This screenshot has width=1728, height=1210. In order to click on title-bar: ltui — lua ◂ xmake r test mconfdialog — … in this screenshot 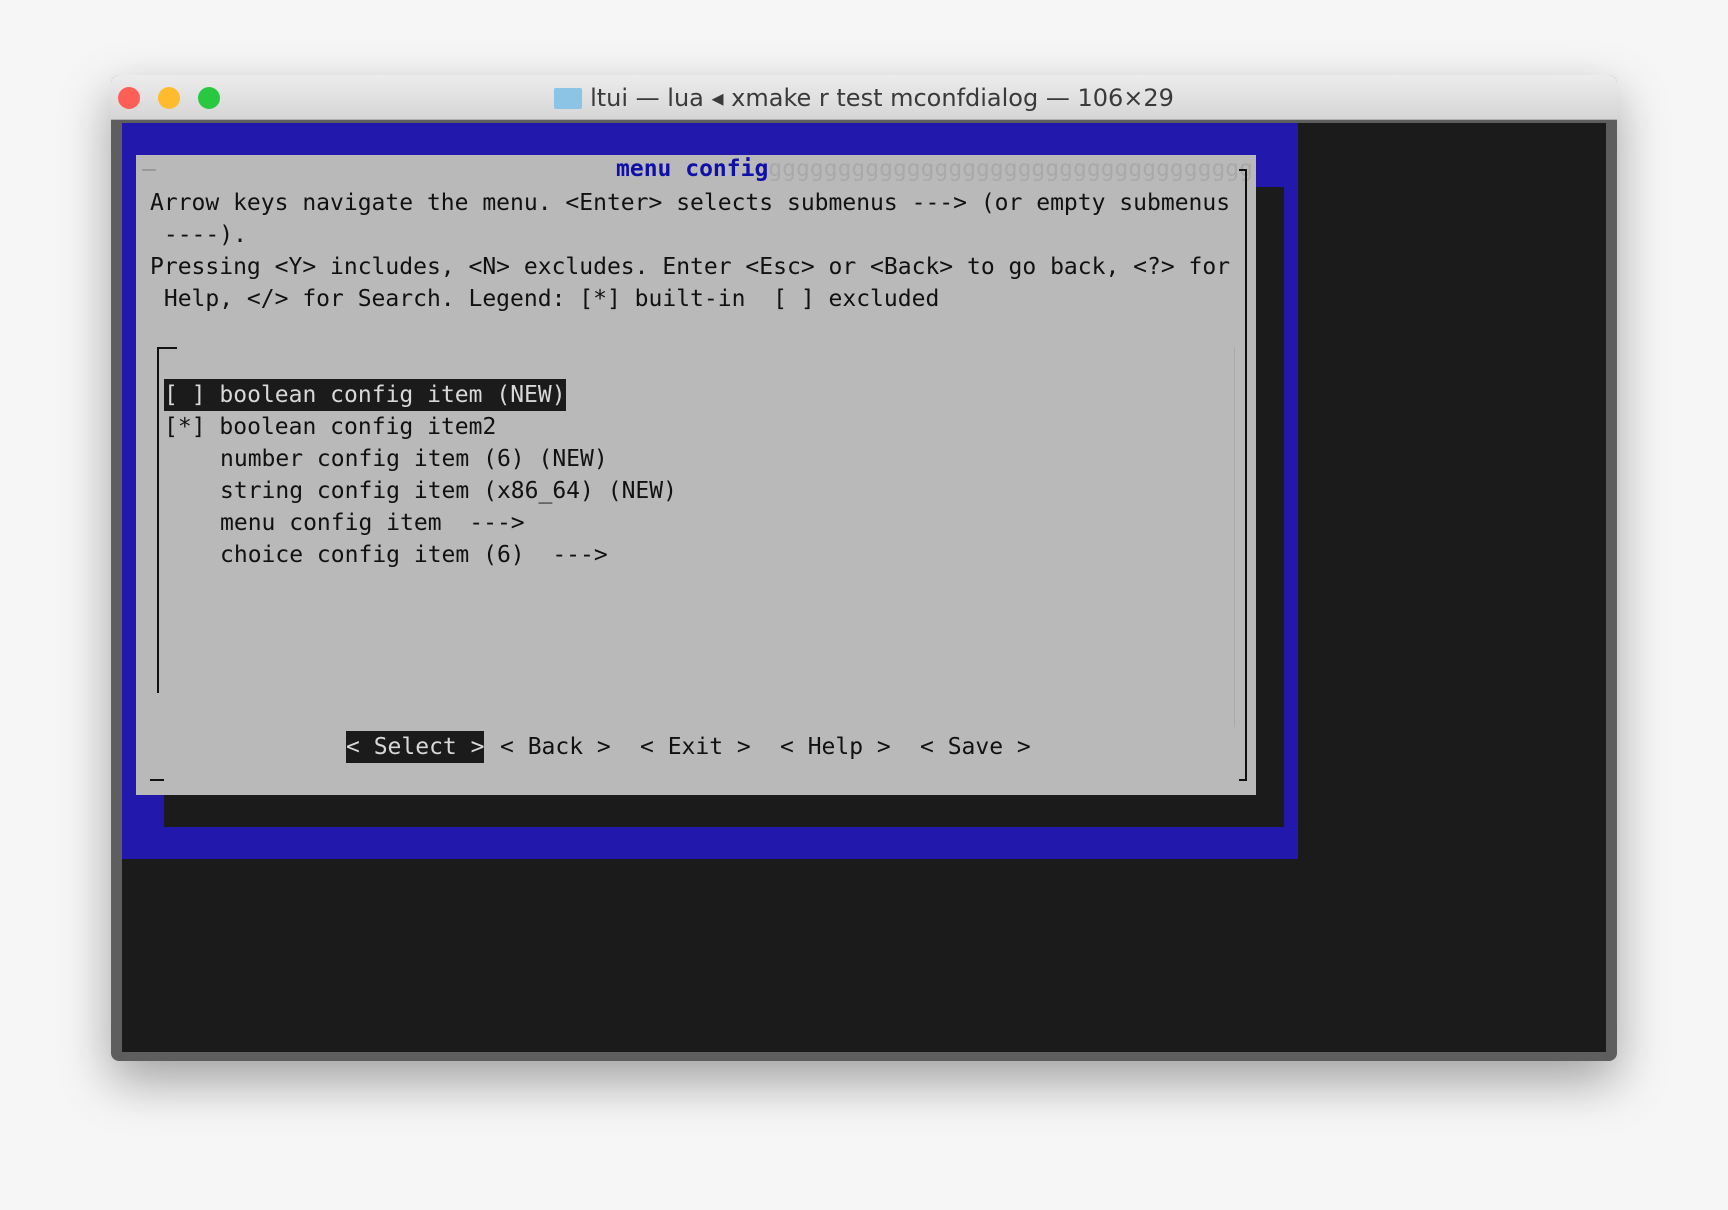, I will do `click(864, 97)`.